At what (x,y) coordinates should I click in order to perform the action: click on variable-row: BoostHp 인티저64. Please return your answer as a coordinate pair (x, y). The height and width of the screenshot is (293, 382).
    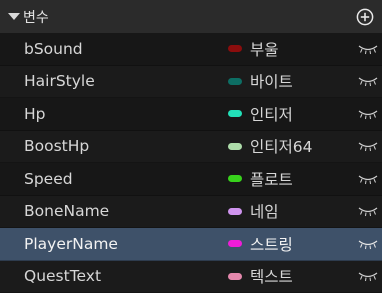
    Looking at the image, I should click on (191, 147).